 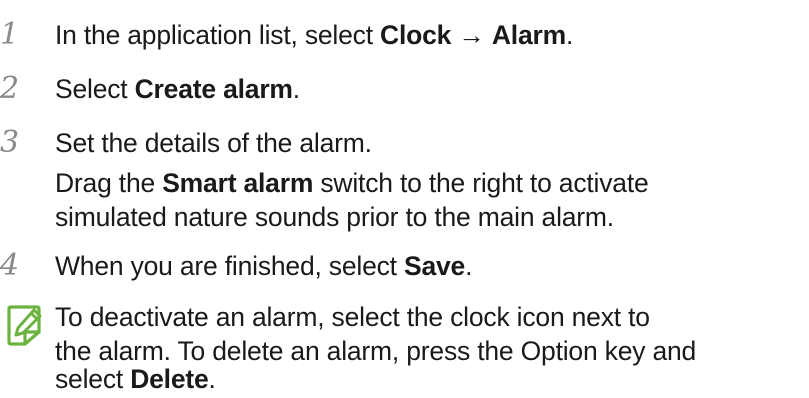 I want to click on text-run: In the application list, select, so click(x=218, y=35).